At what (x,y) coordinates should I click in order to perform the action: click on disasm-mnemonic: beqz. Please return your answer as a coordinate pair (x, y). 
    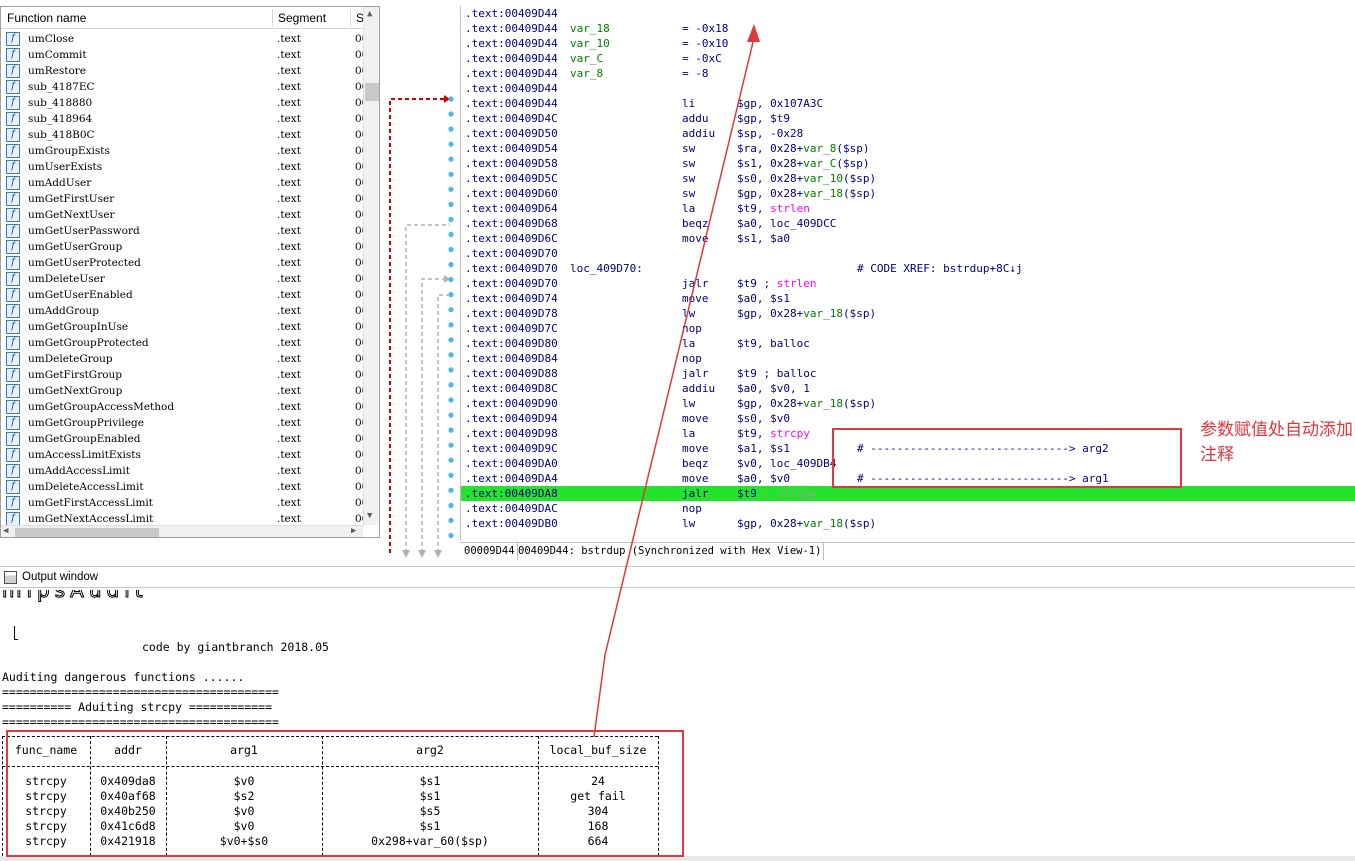
    Looking at the image, I should click on (695, 223).